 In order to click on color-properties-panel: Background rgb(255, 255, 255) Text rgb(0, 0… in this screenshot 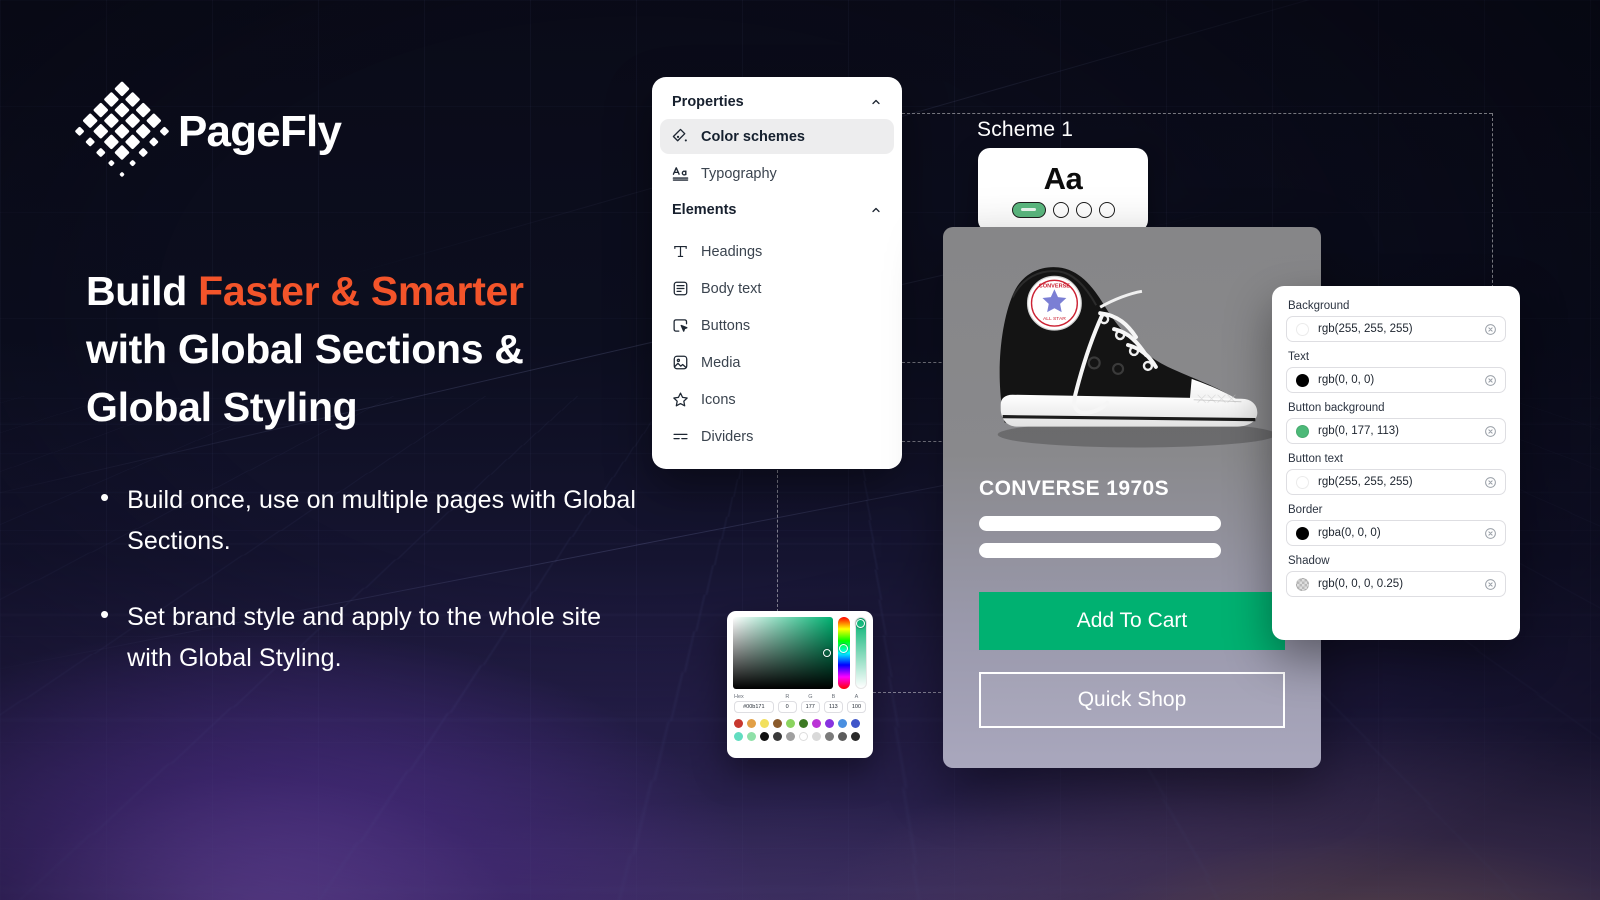, I will do `click(1396, 463)`.